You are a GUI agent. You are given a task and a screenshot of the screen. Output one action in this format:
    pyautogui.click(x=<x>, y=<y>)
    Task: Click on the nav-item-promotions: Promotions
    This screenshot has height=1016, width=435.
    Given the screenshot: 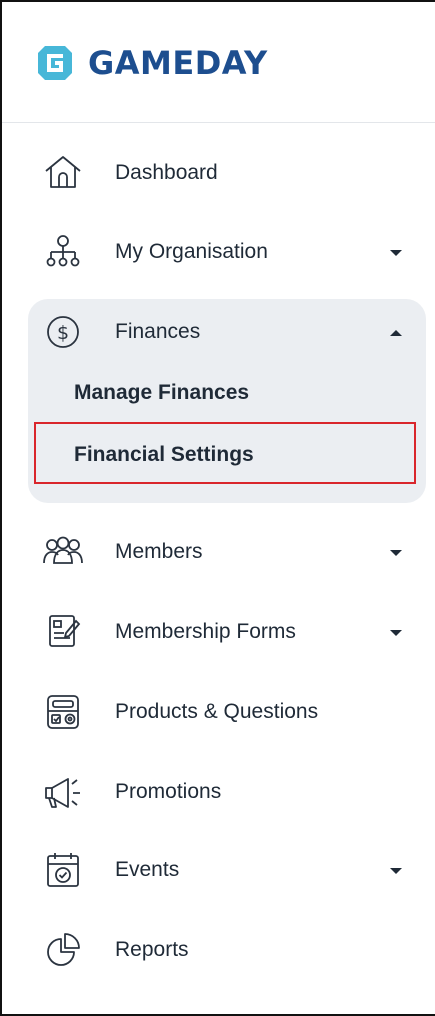 What is the action you would take?
    pyautogui.click(x=218, y=792)
    